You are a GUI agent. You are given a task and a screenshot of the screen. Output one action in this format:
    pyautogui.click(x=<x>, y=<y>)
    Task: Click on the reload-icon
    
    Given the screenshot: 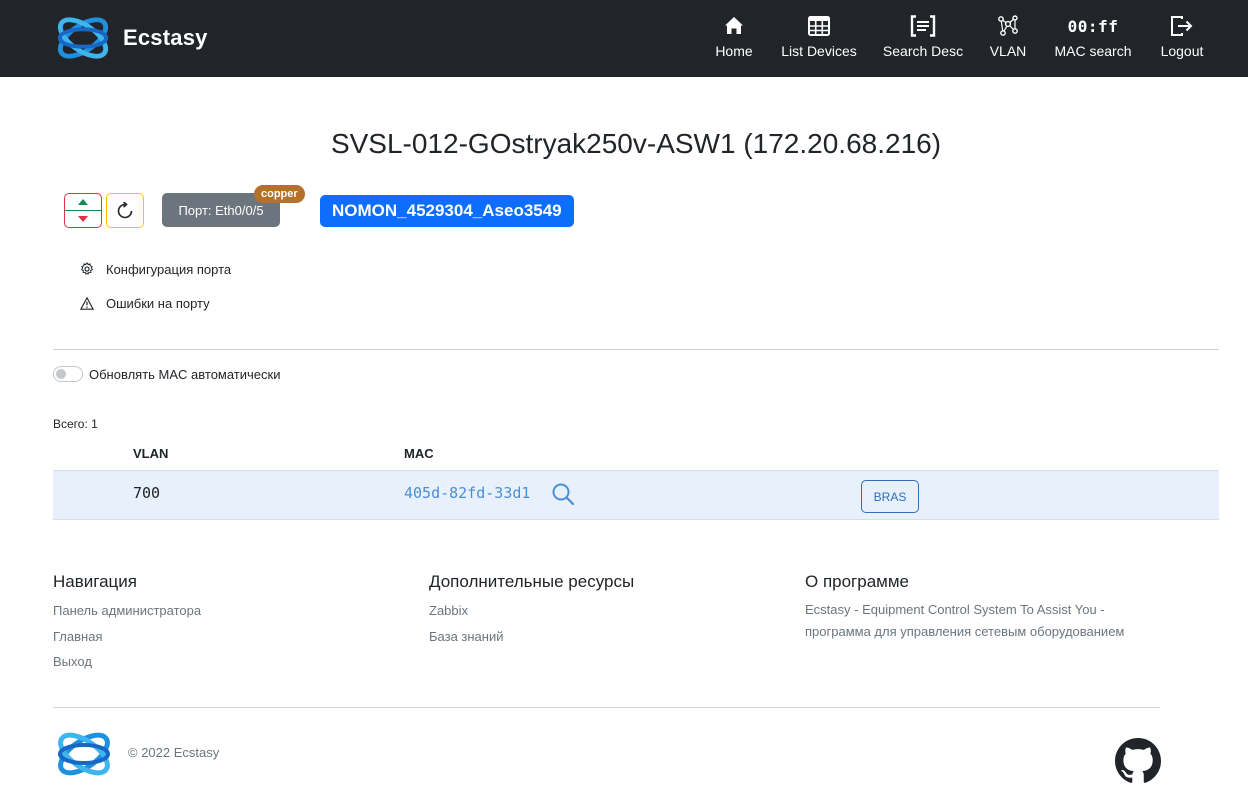 What is the action you would take?
    pyautogui.click(x=125, y=209)
    